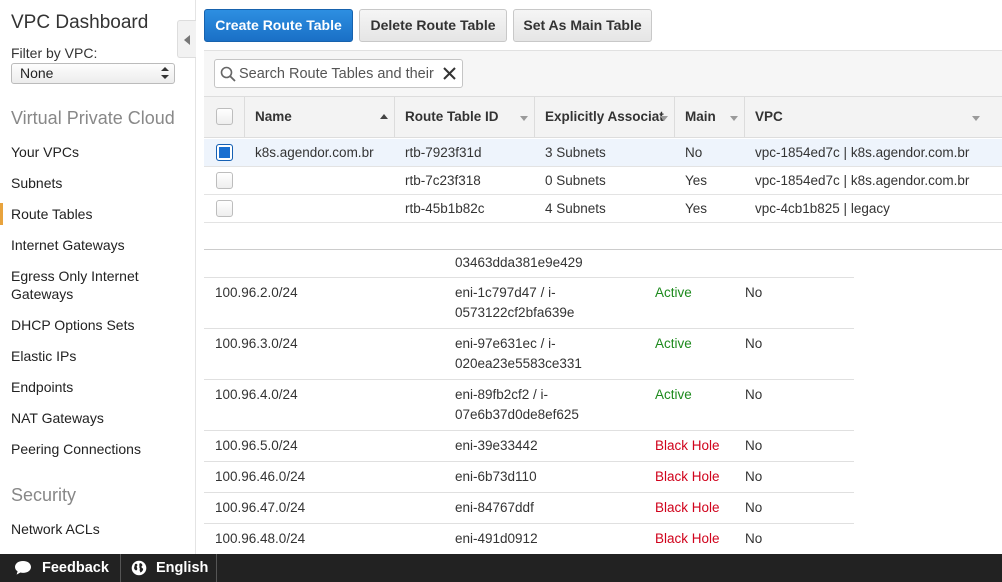 The height and width of the screenshot is (582, 1002). I want to click on route-destination: 100.96.46.0/24, so click(260, 476).